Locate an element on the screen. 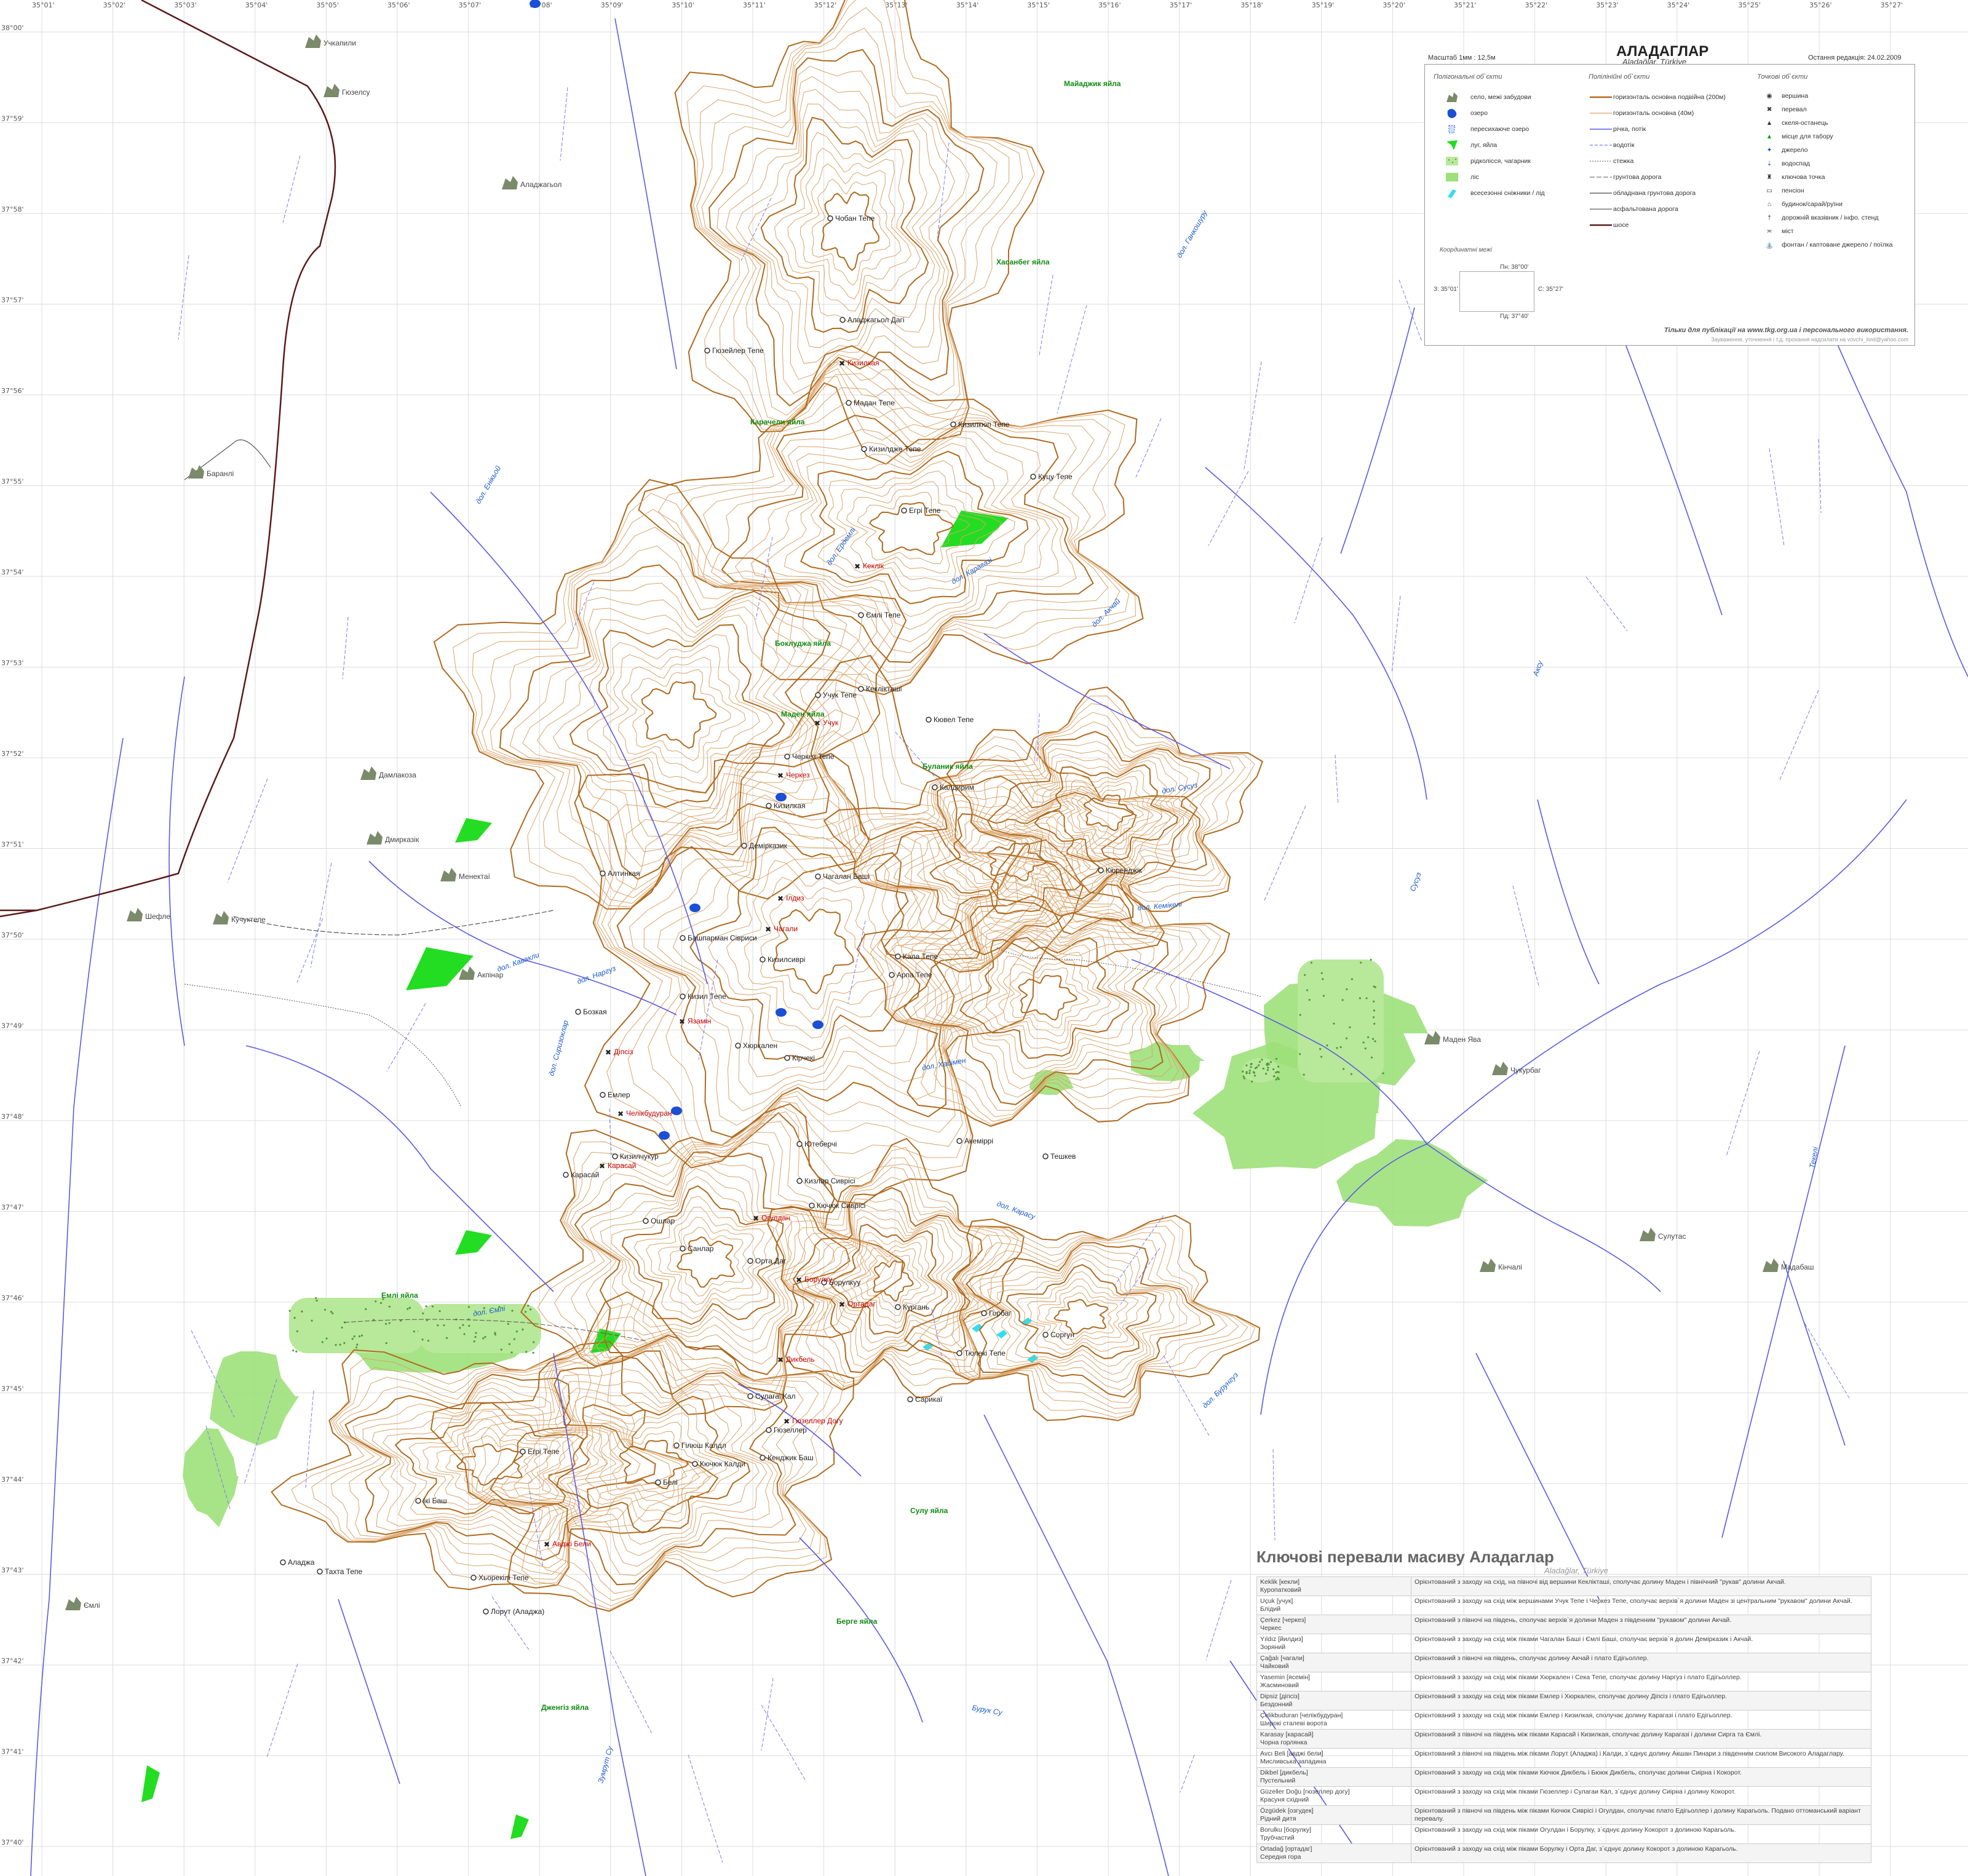 The image size is (1968, 1876). pension-icon: ▭ is located at coordinates (1769, 190).